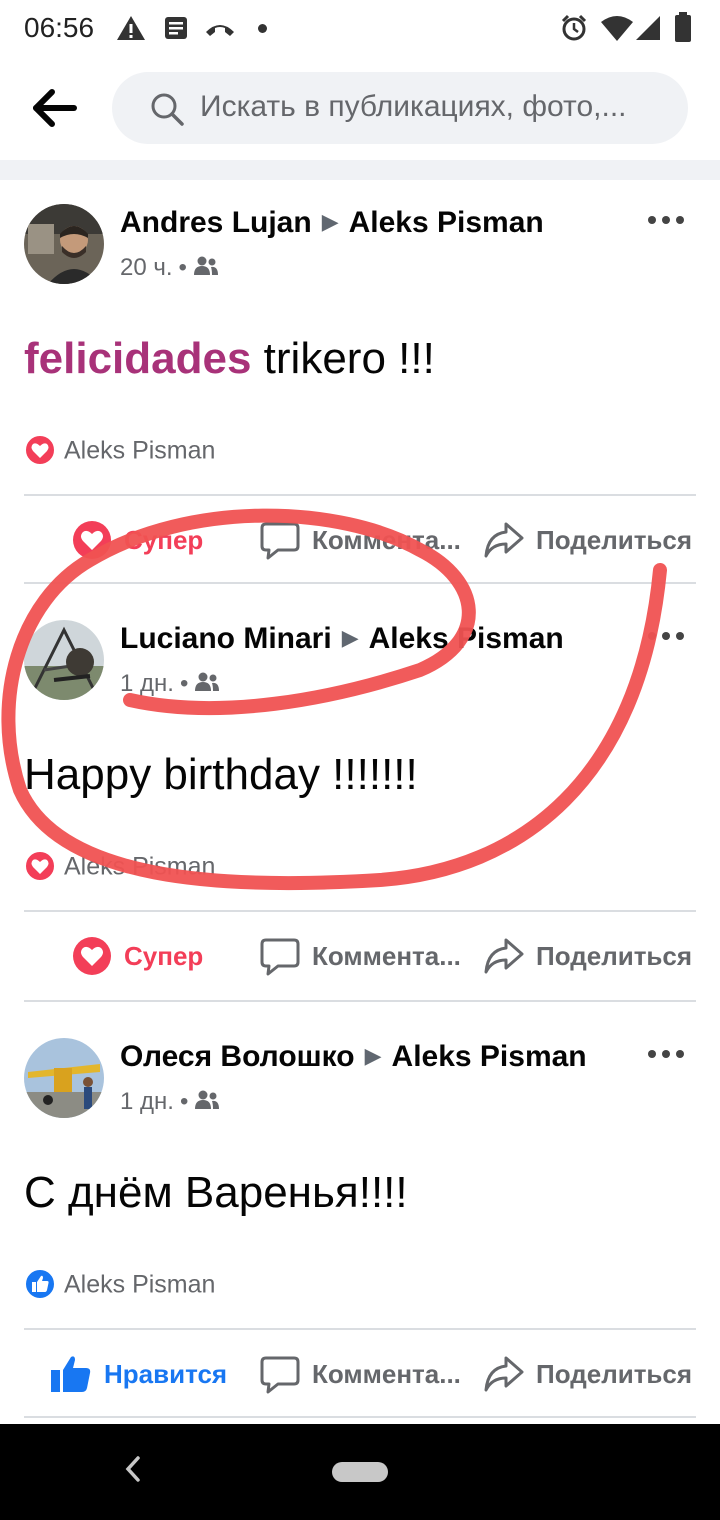  Describe the element at coordinates (226, 638) in the screenshot. I see `post-author: Luciano Minari` at that location.